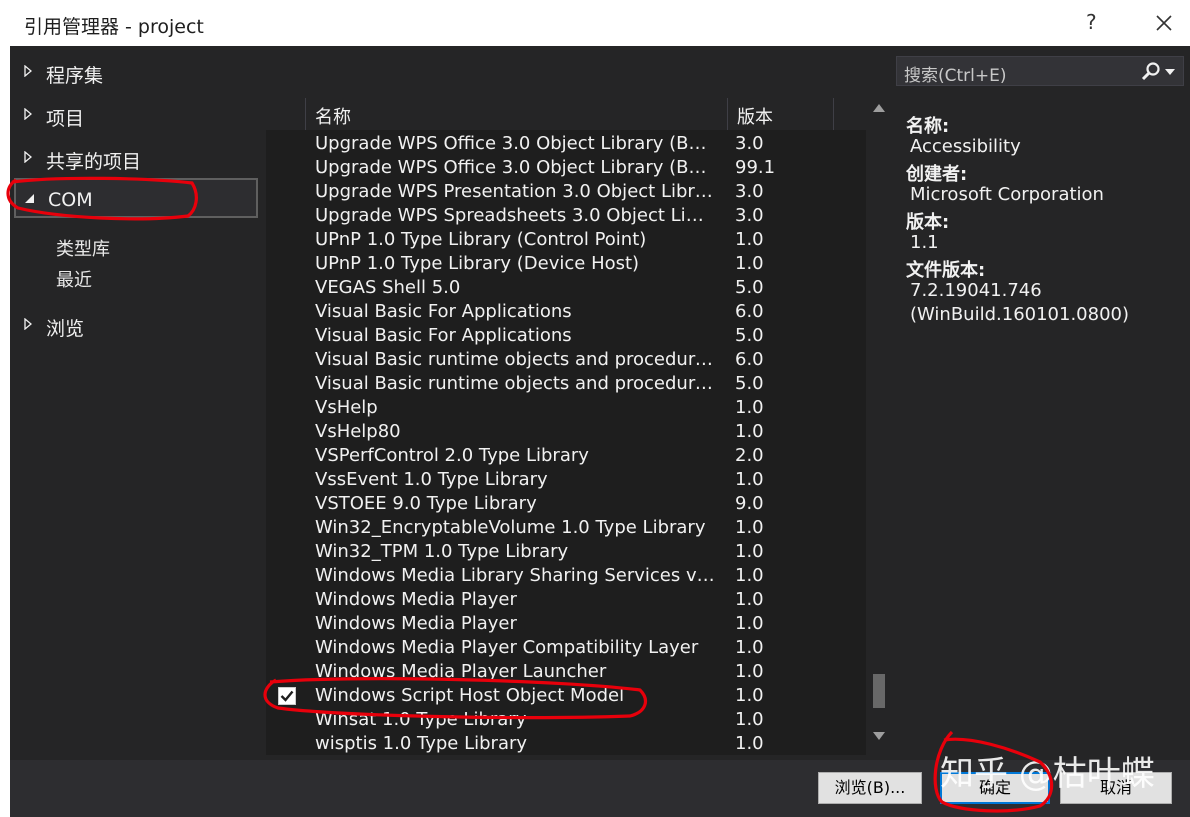  I want to click on list-item-name: Windows Media Player Launcher, so click(461, 671).